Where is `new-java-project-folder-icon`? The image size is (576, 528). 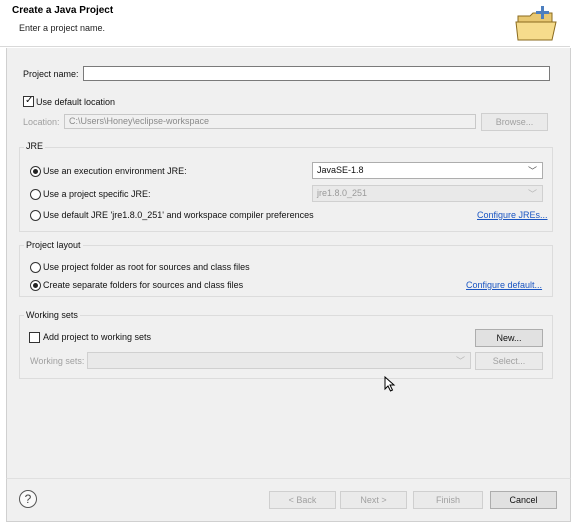
new-java-project-folder-icon is located at coordinates (536, 23).